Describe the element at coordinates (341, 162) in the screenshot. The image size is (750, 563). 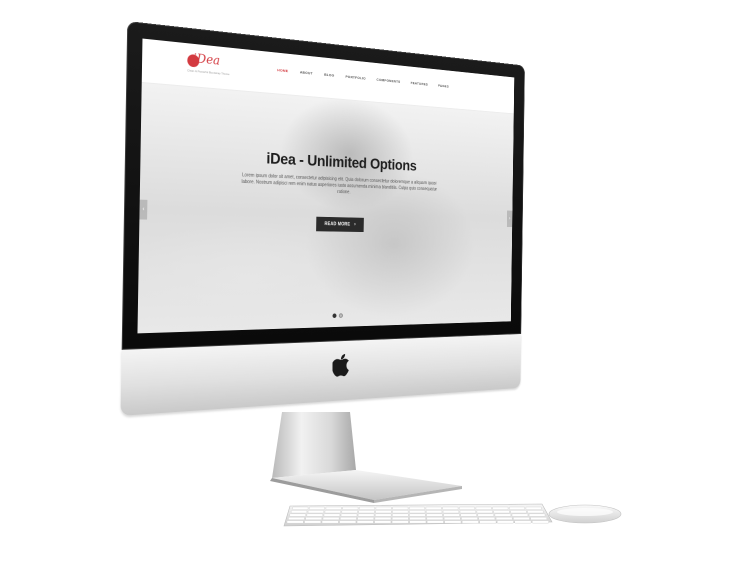
I see `hero-title: iDea - Unlimited Options` at that location.